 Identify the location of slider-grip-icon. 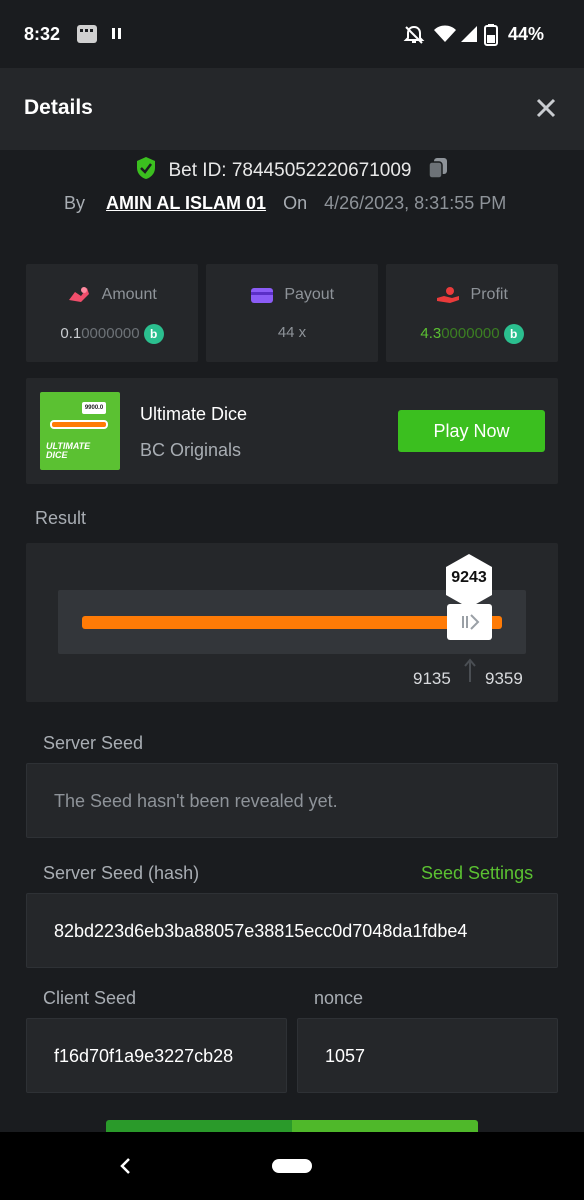
(471, 622).